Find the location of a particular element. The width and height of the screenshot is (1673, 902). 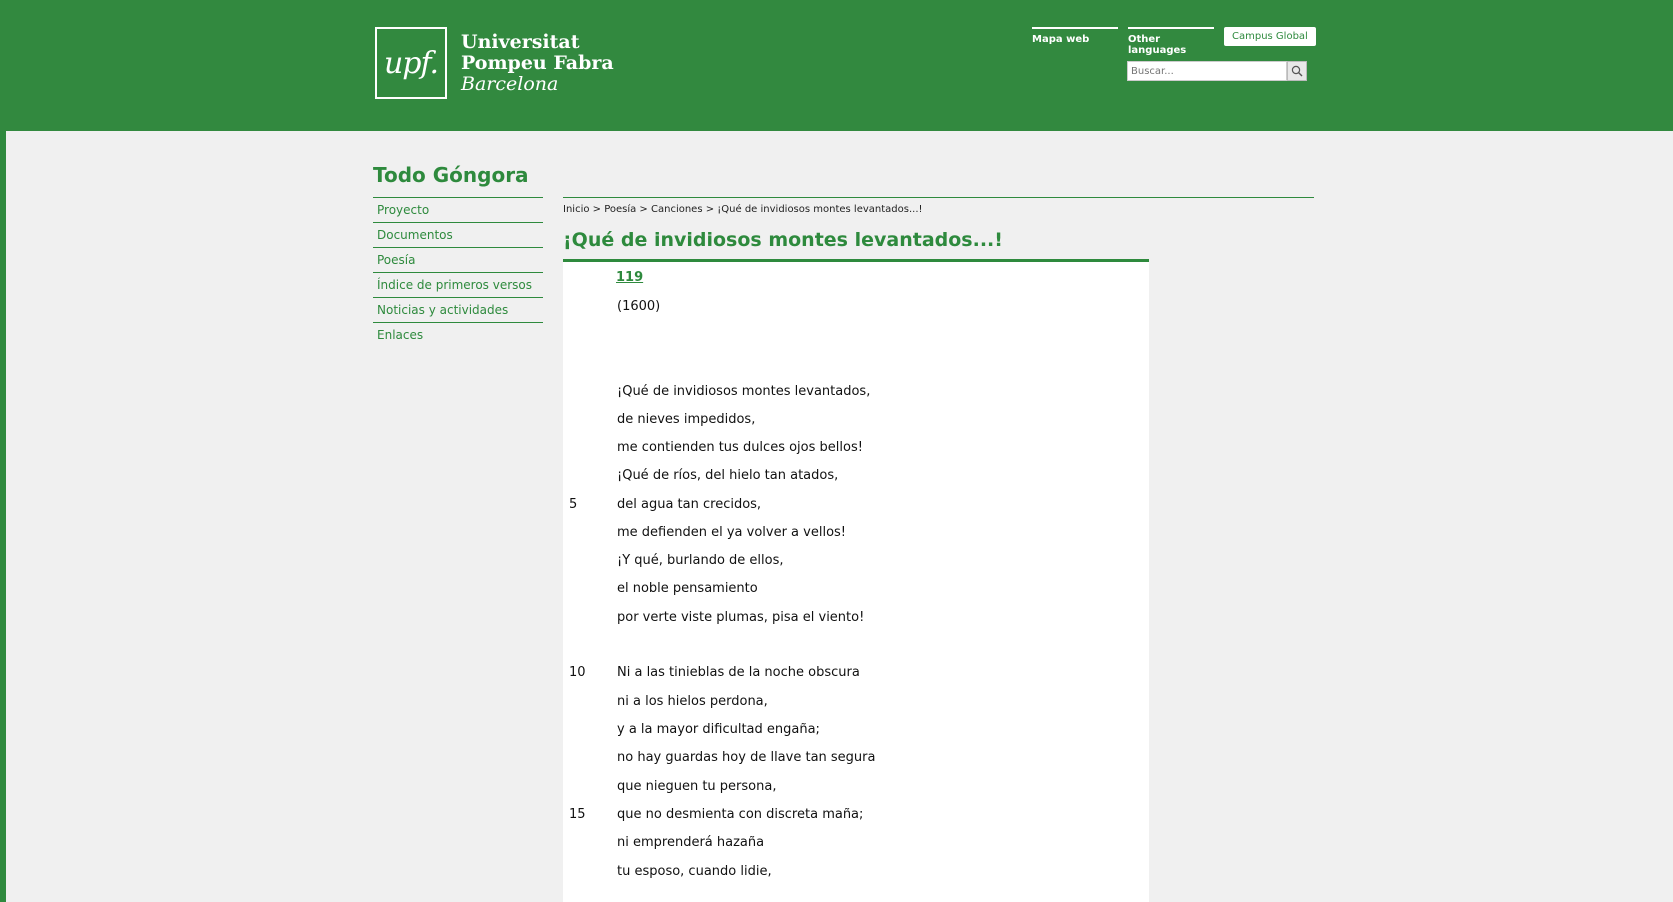

verse-line: 5 del agua tan crecidos, is located at coordinates (856, 506).